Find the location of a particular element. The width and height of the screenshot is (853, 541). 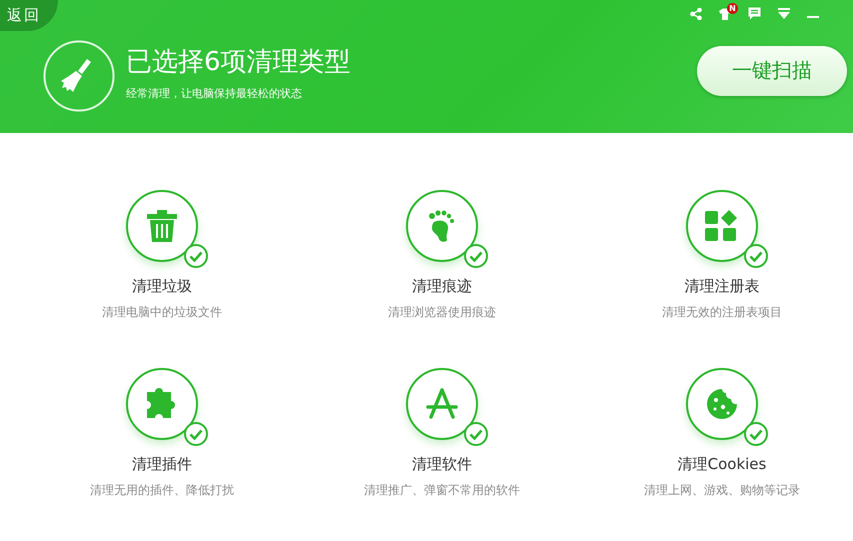

blocks-icon is located at coordinates (722, 226).